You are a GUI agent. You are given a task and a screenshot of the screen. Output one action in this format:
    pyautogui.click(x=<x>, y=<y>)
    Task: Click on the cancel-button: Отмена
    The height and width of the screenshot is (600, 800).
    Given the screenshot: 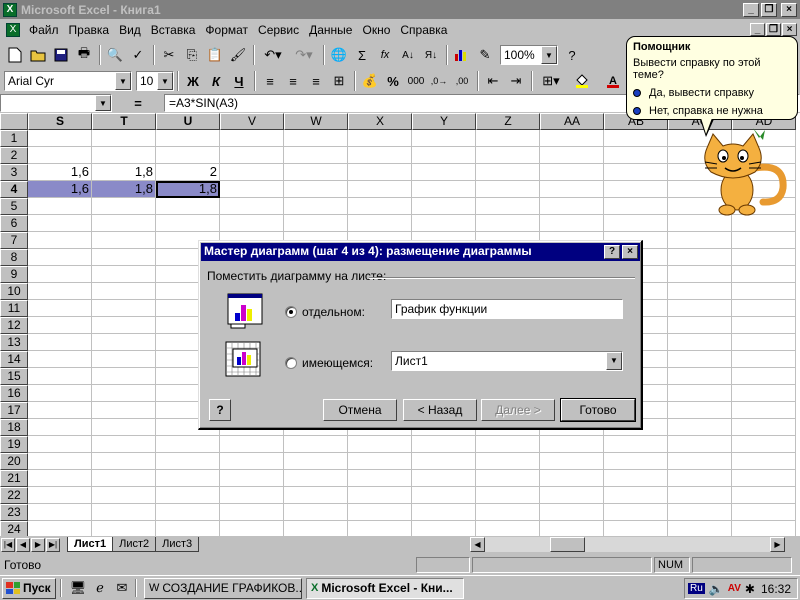 What is the action you would take?
    pyautogui.click(x=360, y=410)
    